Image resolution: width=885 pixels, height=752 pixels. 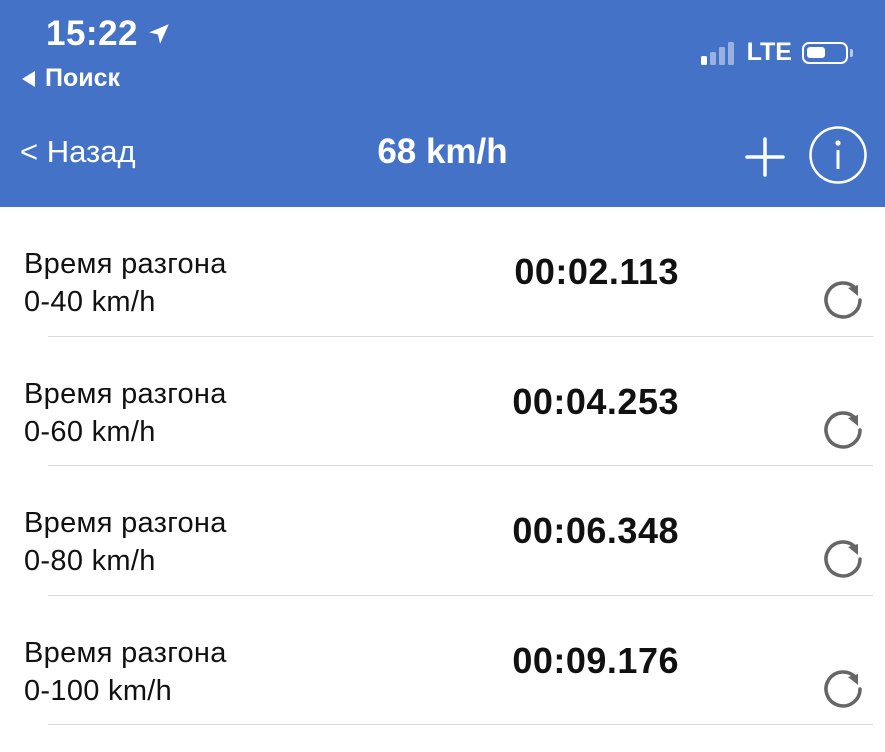 I want to click on divider, so click(x=460, y=724).